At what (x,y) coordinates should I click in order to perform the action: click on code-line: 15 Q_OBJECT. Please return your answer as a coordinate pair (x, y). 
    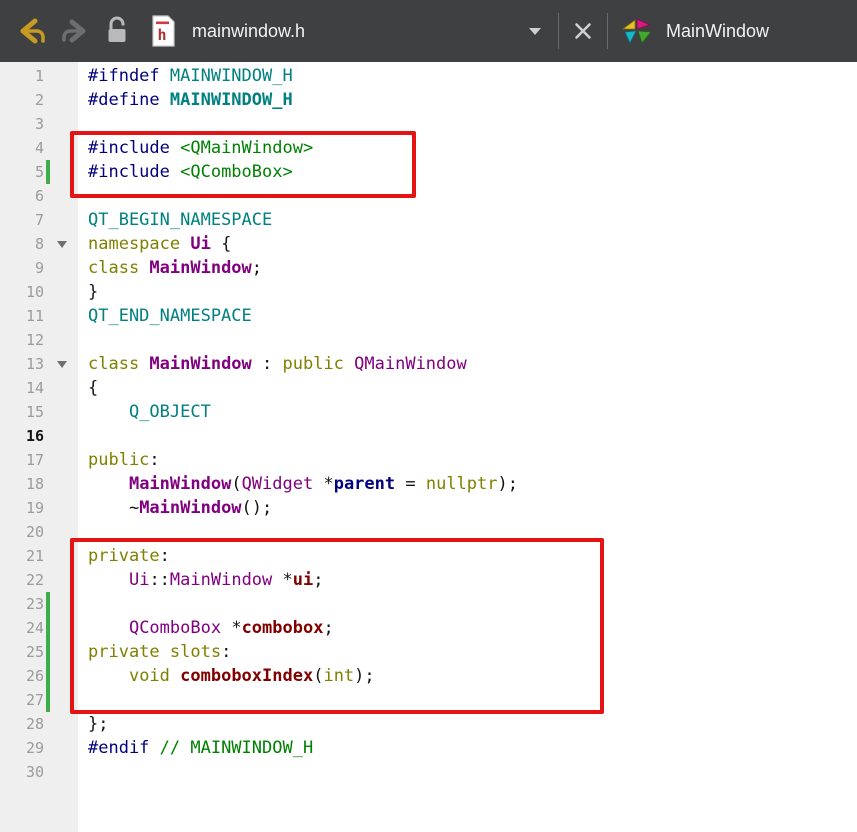
    Looking at the image, I should click on (428, 412).